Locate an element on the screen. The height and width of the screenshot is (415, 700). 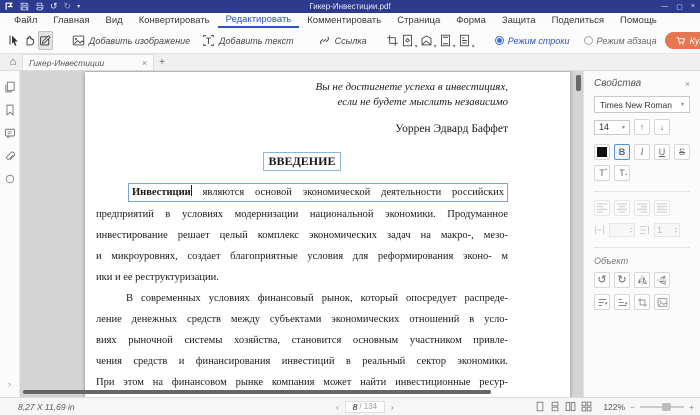
close-button: × is located at coordinates (693, 7).